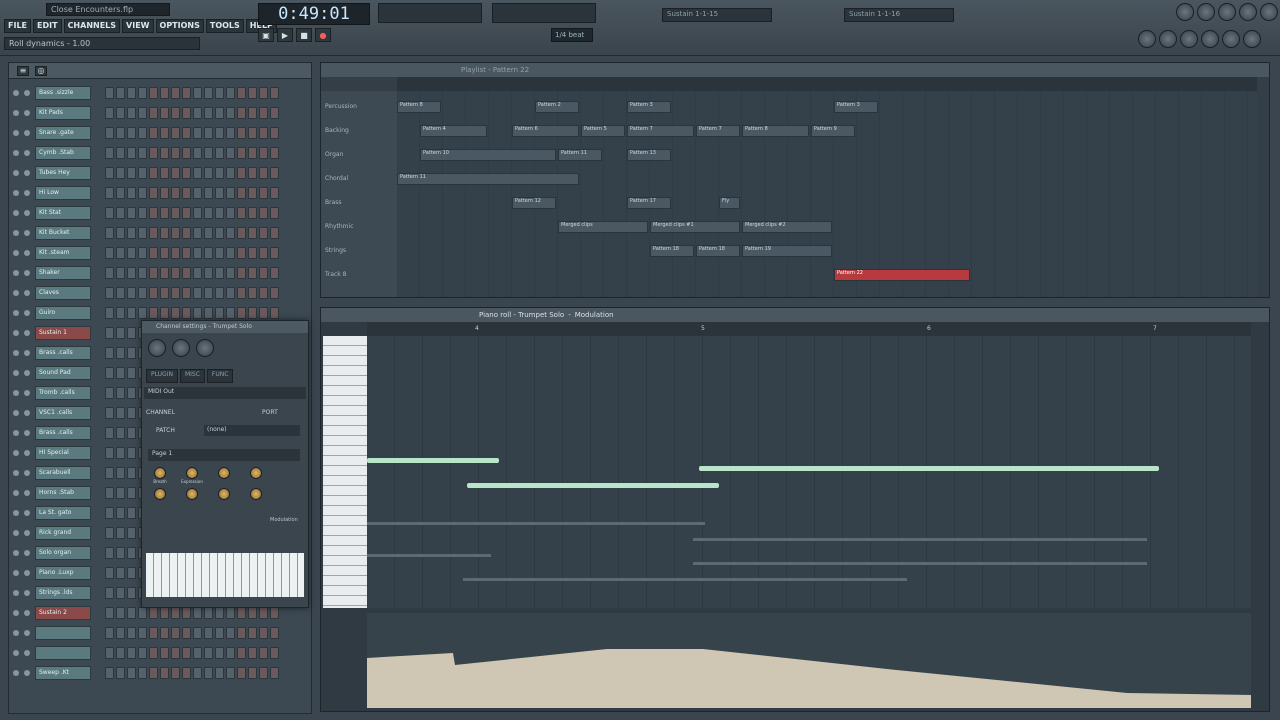 Image resolution: width=1280 pixels, height=720 pixels. I want to click on pattern-clip: Pattern 2, so click(557, 107).